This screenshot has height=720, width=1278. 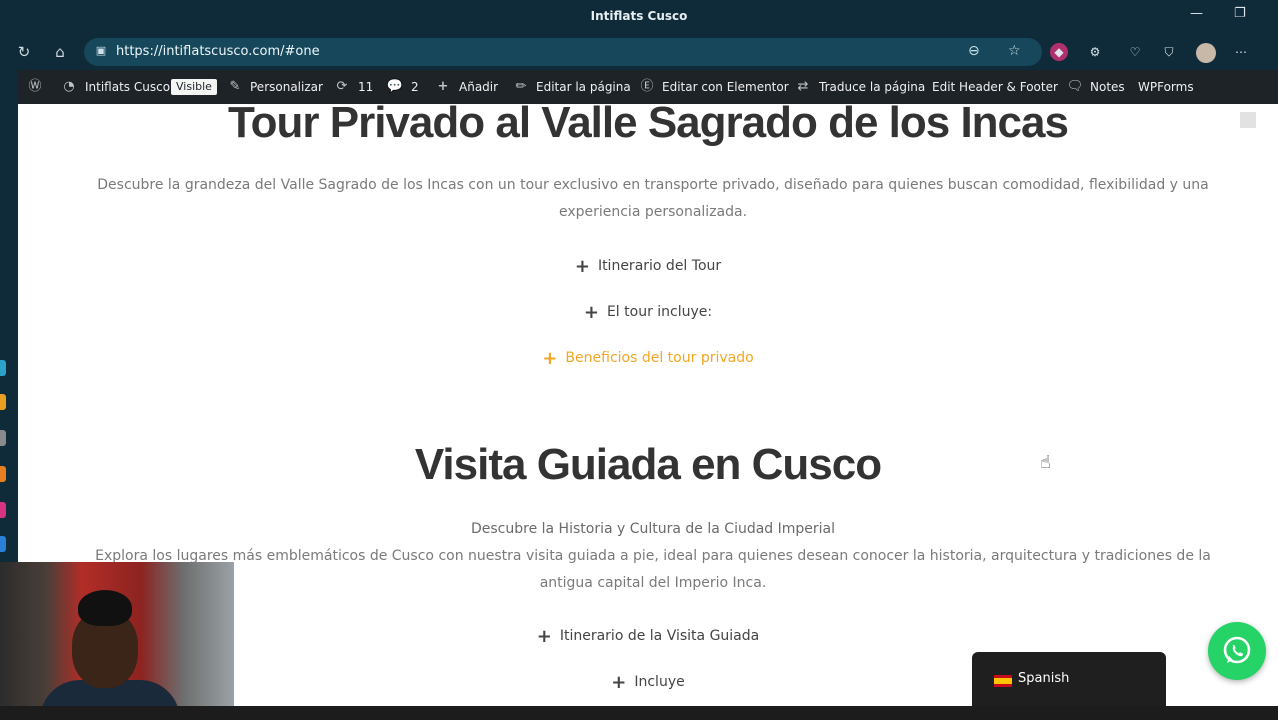 I want to click on pencil-icon: ✏, so click(x=521, y=86).